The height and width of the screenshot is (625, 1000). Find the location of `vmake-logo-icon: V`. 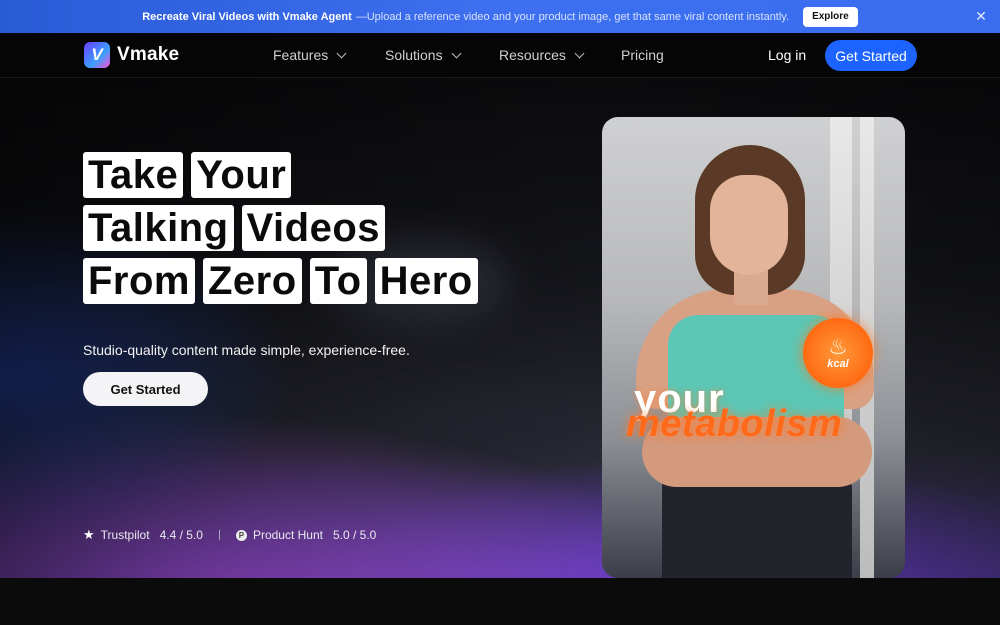

vmake-logo-icon: V is located at coordinates (97, 55).